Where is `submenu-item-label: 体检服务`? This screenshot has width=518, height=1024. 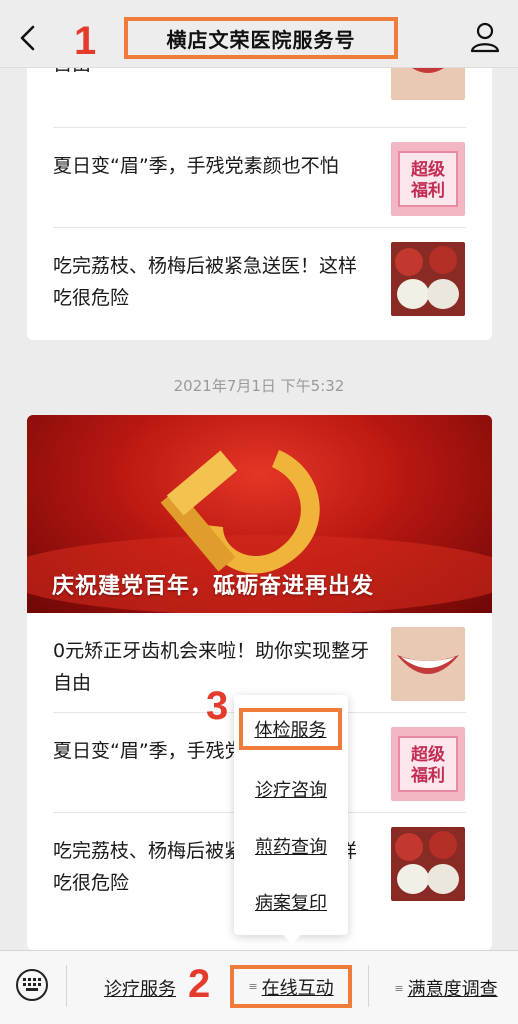
submenu-item-label: 体检服务 is located at coordinates (290, 730).